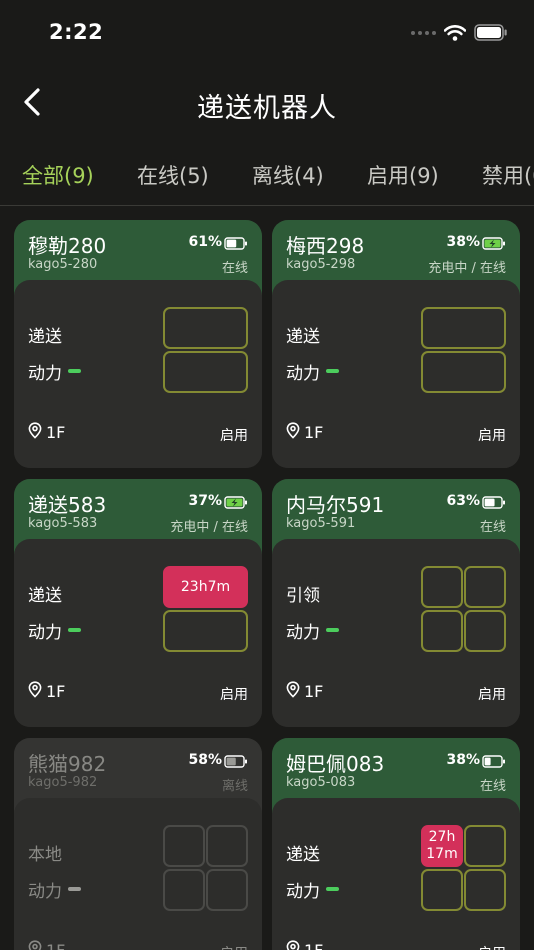 Image resolution: width=534 pixels, height=950 pixels. I want to click on robot-name: 内马尔591, so click(335, 505).